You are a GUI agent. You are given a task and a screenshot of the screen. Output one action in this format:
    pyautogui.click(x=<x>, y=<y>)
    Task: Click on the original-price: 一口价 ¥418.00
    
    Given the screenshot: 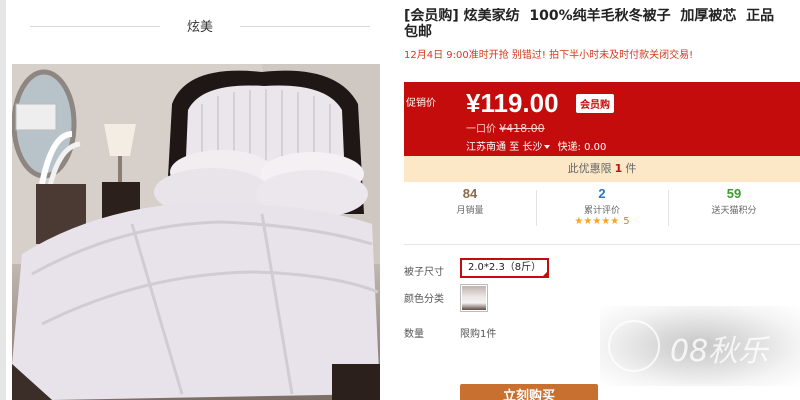 What is the action you would take?
    pyautogui.click(x=505, y=127)
    